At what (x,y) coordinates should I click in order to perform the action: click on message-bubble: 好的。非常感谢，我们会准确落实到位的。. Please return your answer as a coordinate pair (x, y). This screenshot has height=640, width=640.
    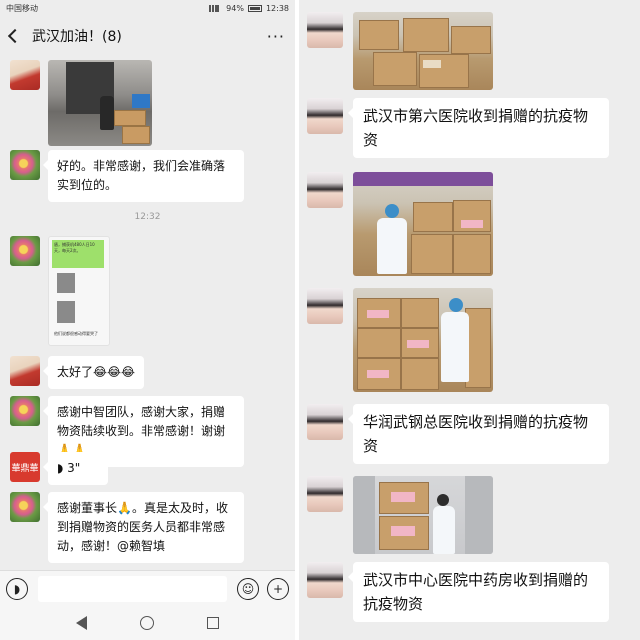
    Looking at the image, I should click on (143, 176).